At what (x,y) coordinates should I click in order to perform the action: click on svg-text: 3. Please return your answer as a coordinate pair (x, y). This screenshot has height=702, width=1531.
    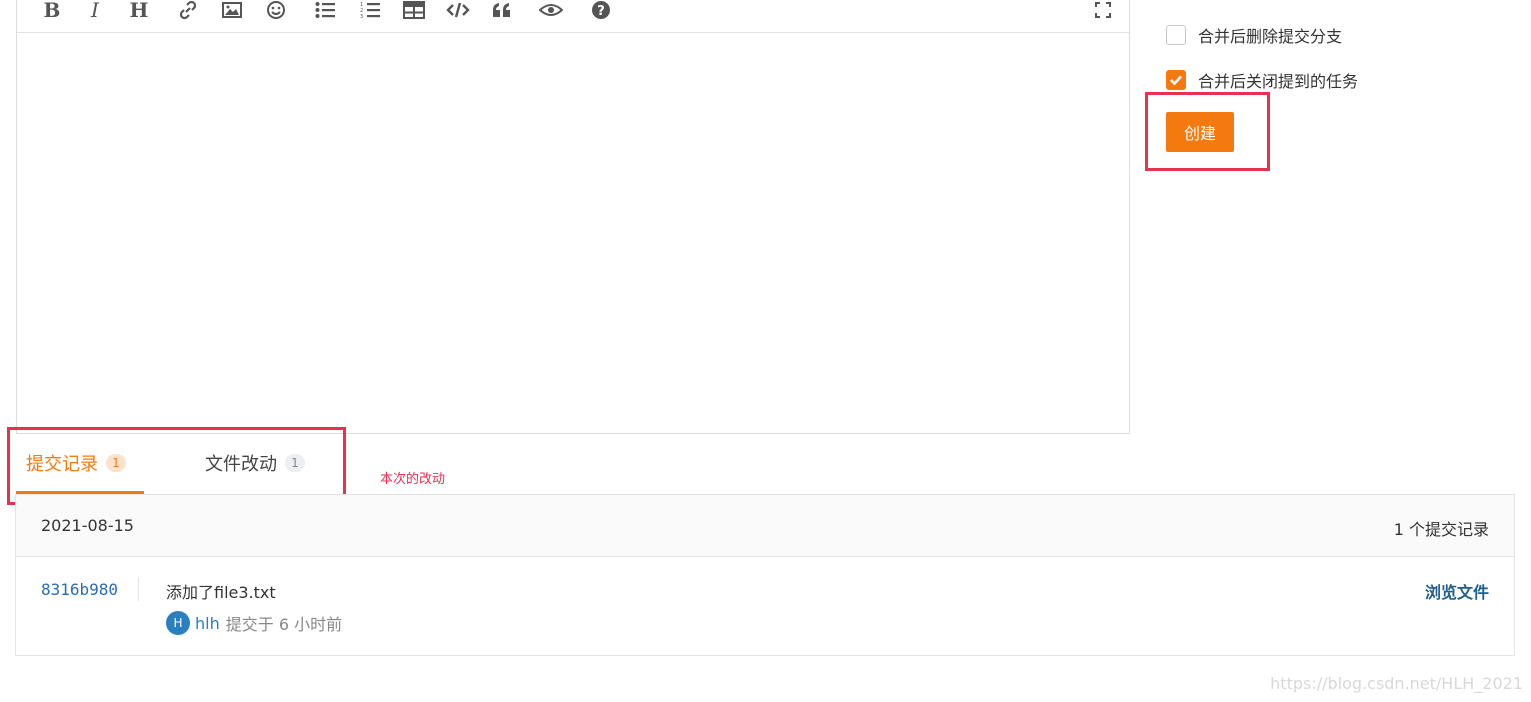
    Looking at the image, I should click on (361, 16).